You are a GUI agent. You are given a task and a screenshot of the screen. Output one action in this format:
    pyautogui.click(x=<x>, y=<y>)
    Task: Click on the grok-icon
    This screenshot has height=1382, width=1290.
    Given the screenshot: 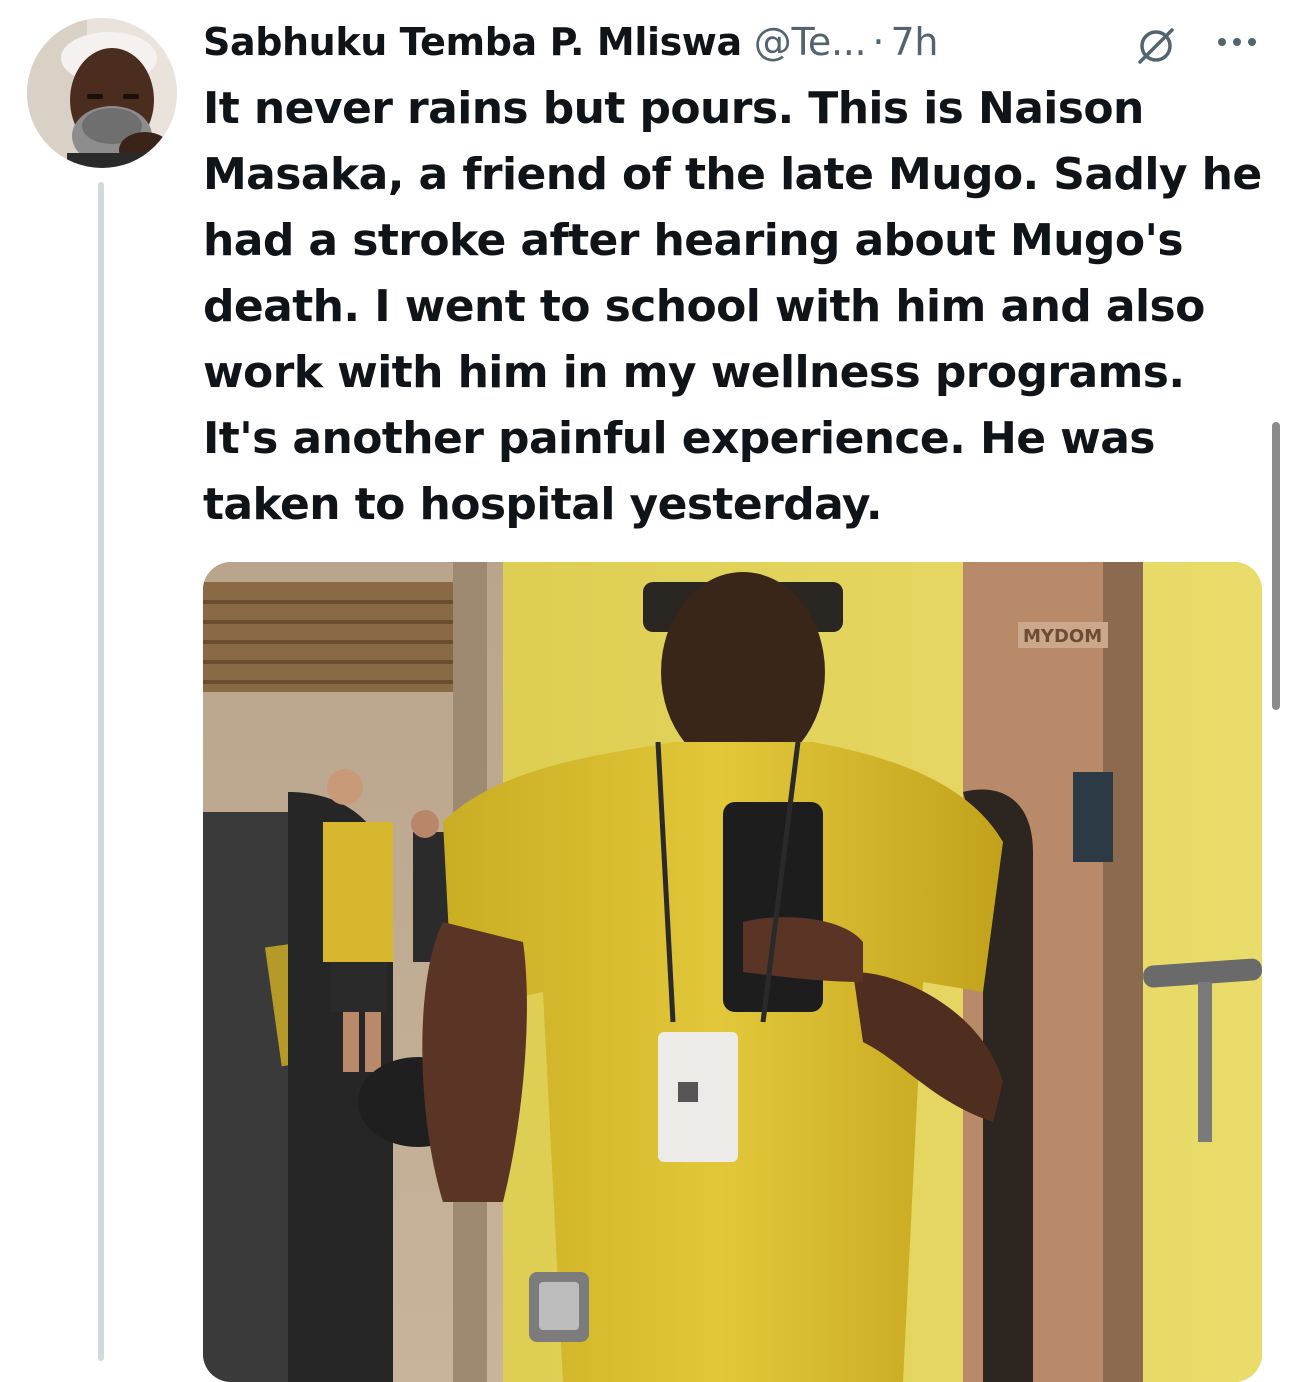 What is the action you would take?
    pyautogui.click(x=1156, y=46)
    